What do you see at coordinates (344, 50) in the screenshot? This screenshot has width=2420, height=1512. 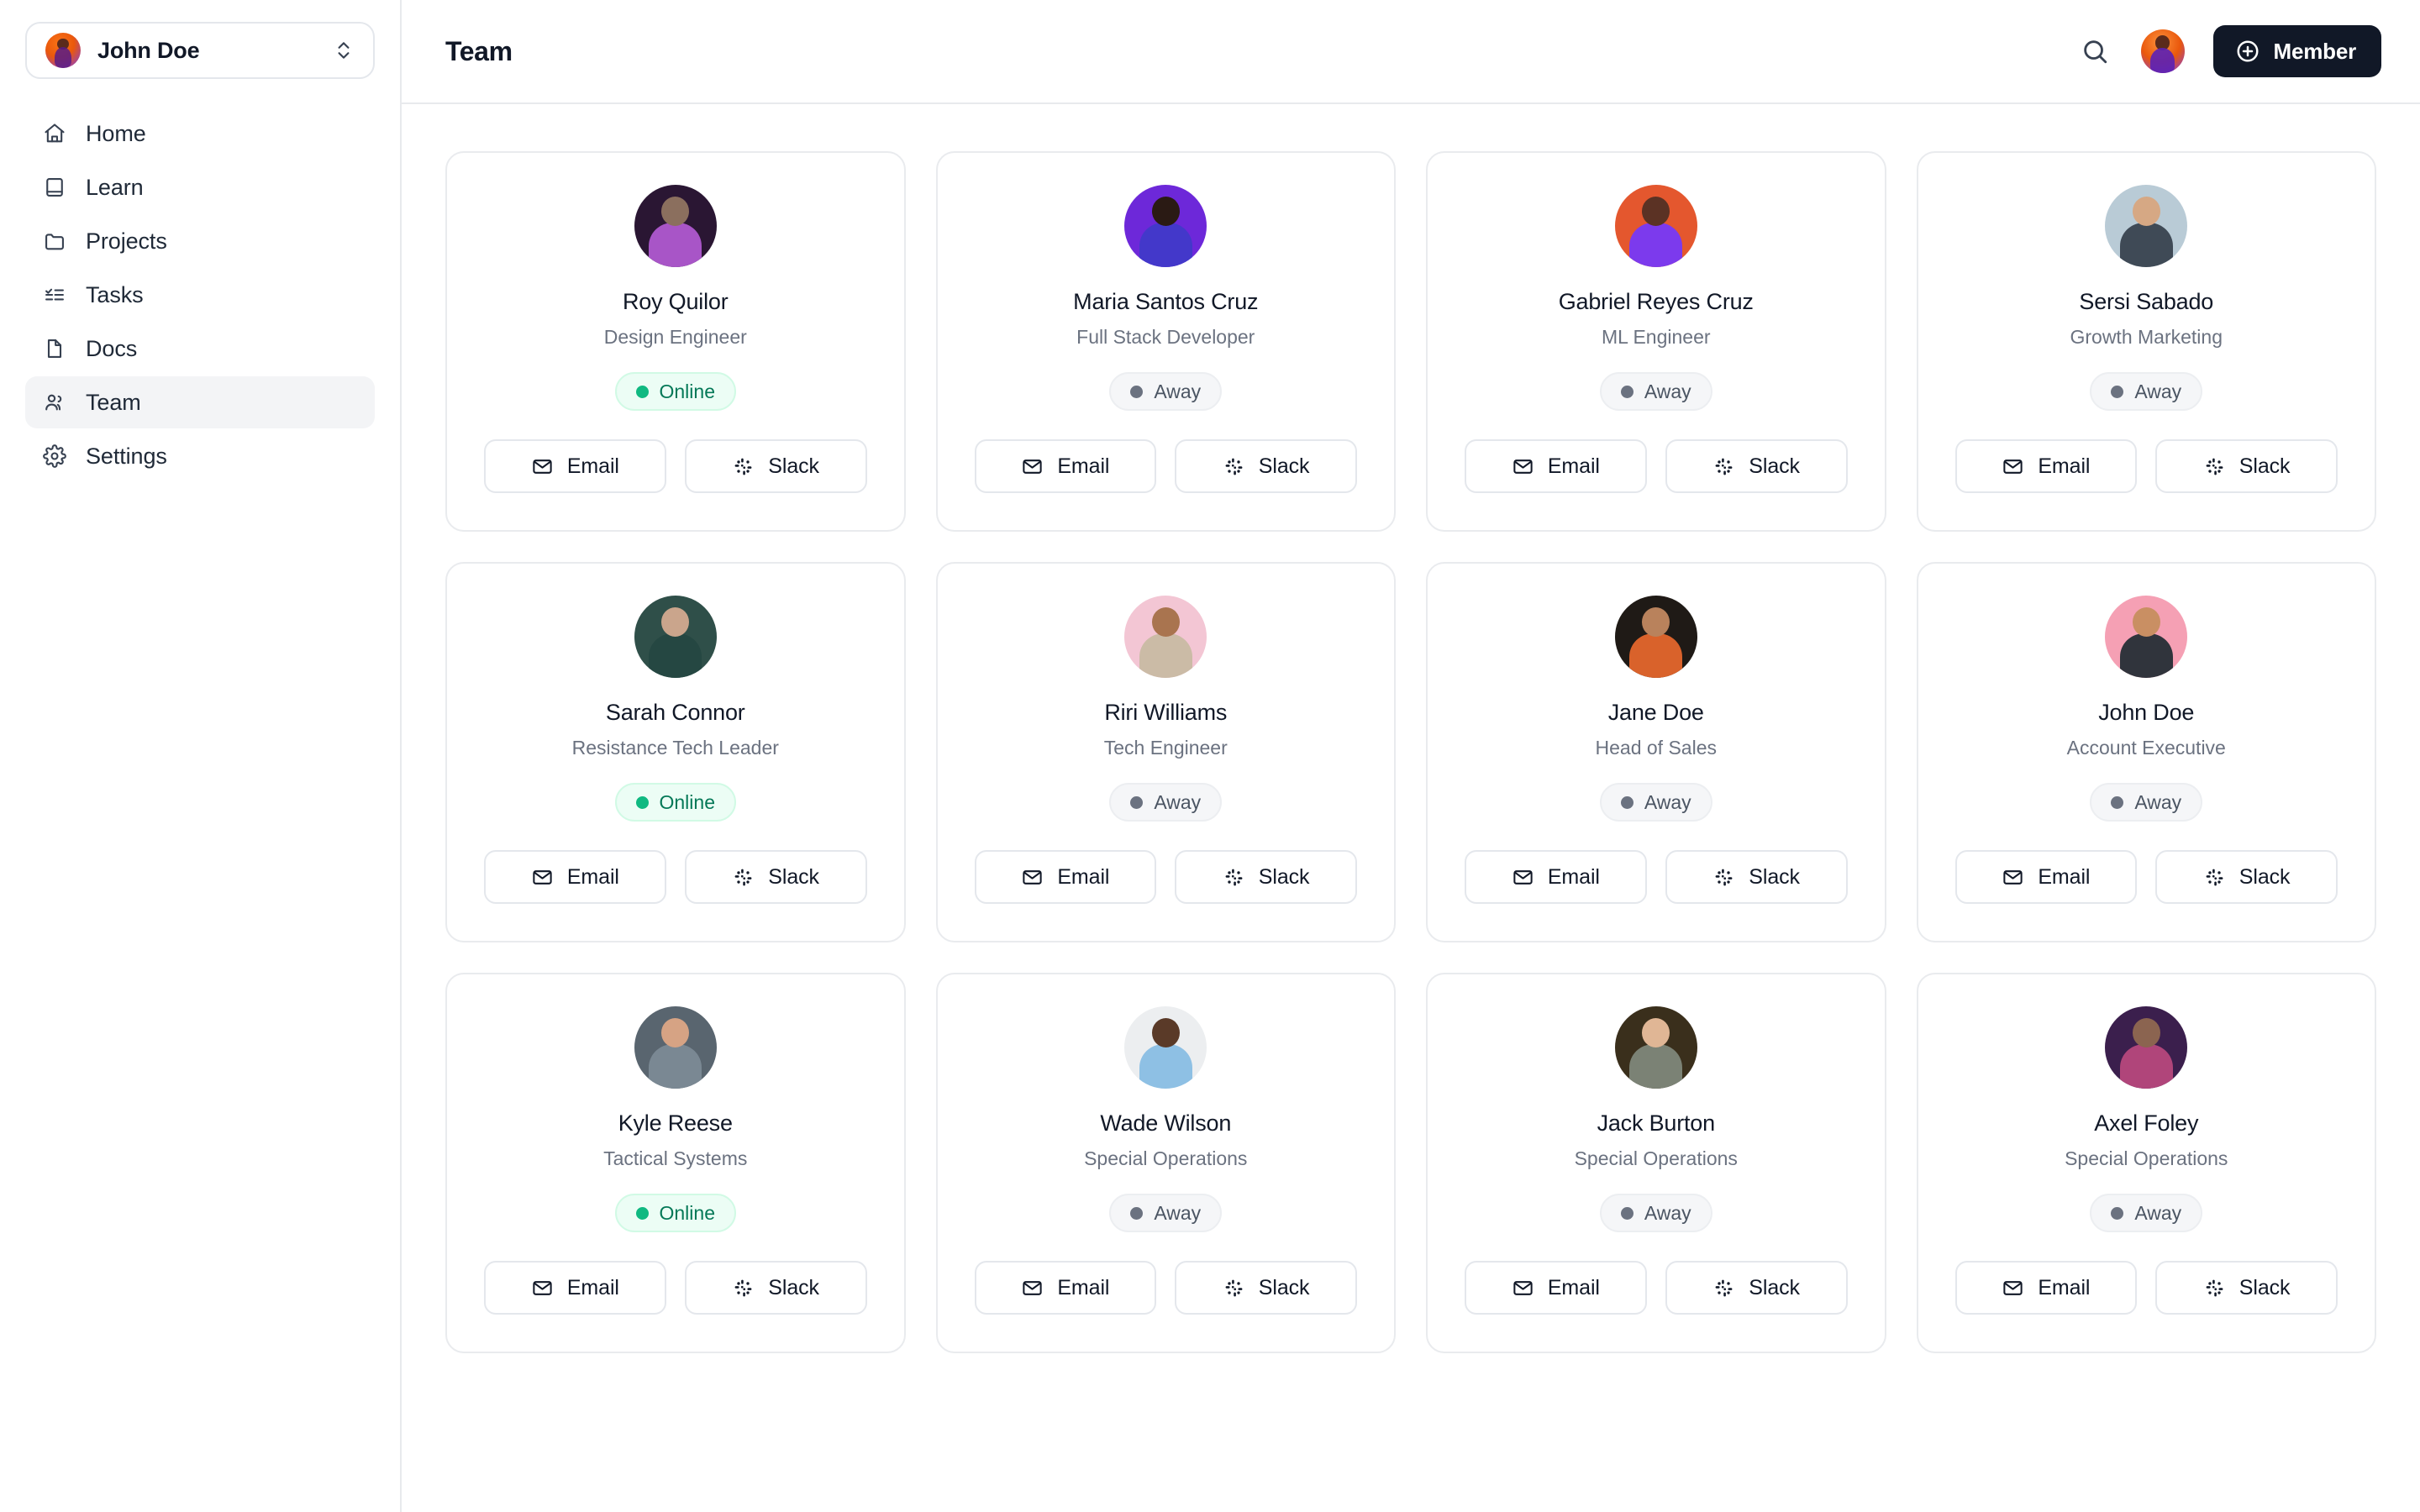 I see `chevron-up-down-icon` at bounding box center [344, 50].